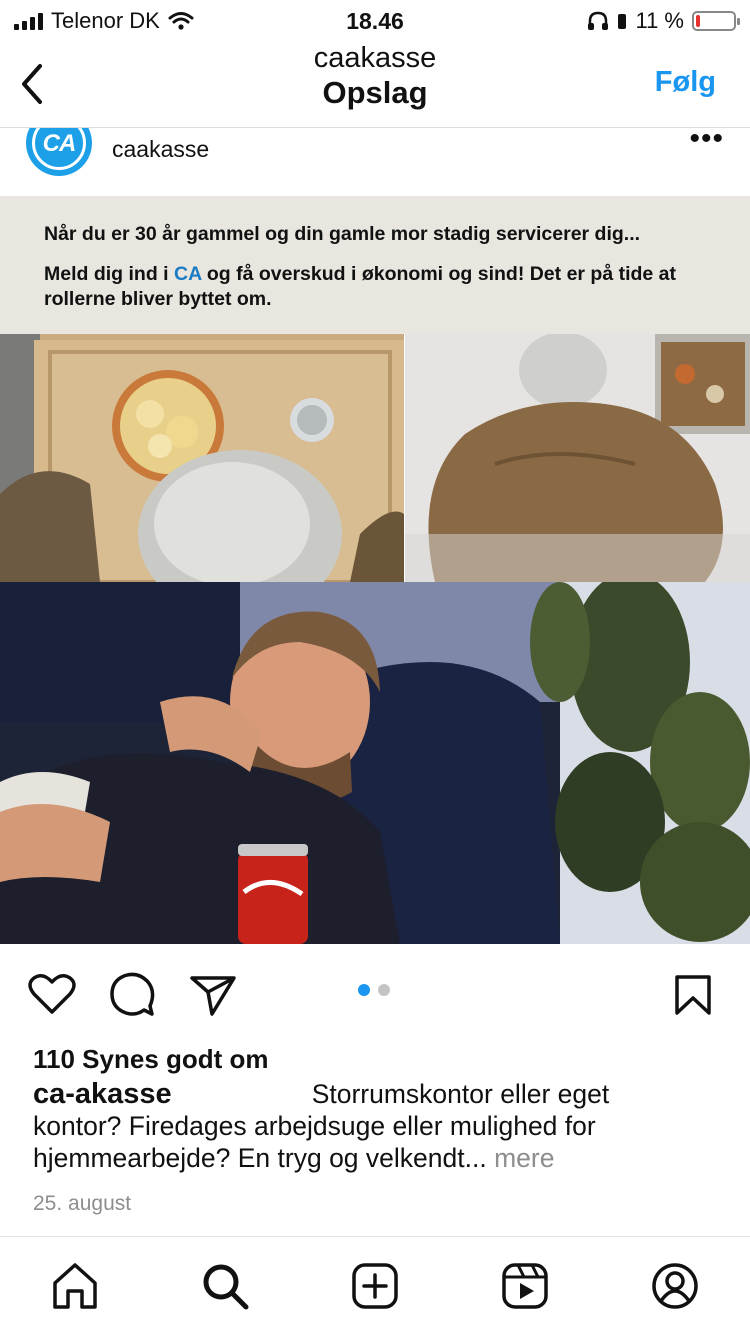  Describe the element at coordinates (525, 1286) in the screenshot. I see `reels-icon` at that location.